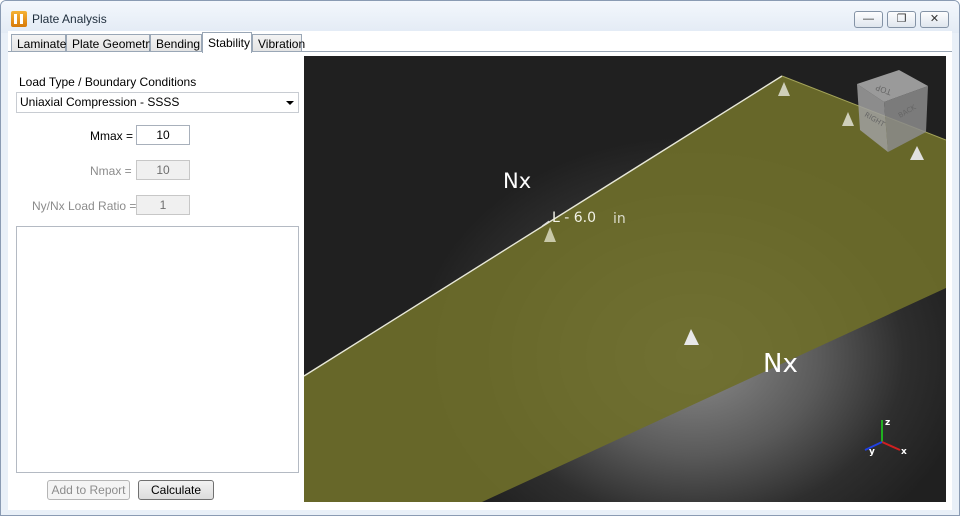 This screenshot has width=960, height=516. What do you see at coordinates (84, 206) in the screenshot?
I see `load-ratio-label: Ny/Nx Load Ratio =` at bounding box center [84, 206].